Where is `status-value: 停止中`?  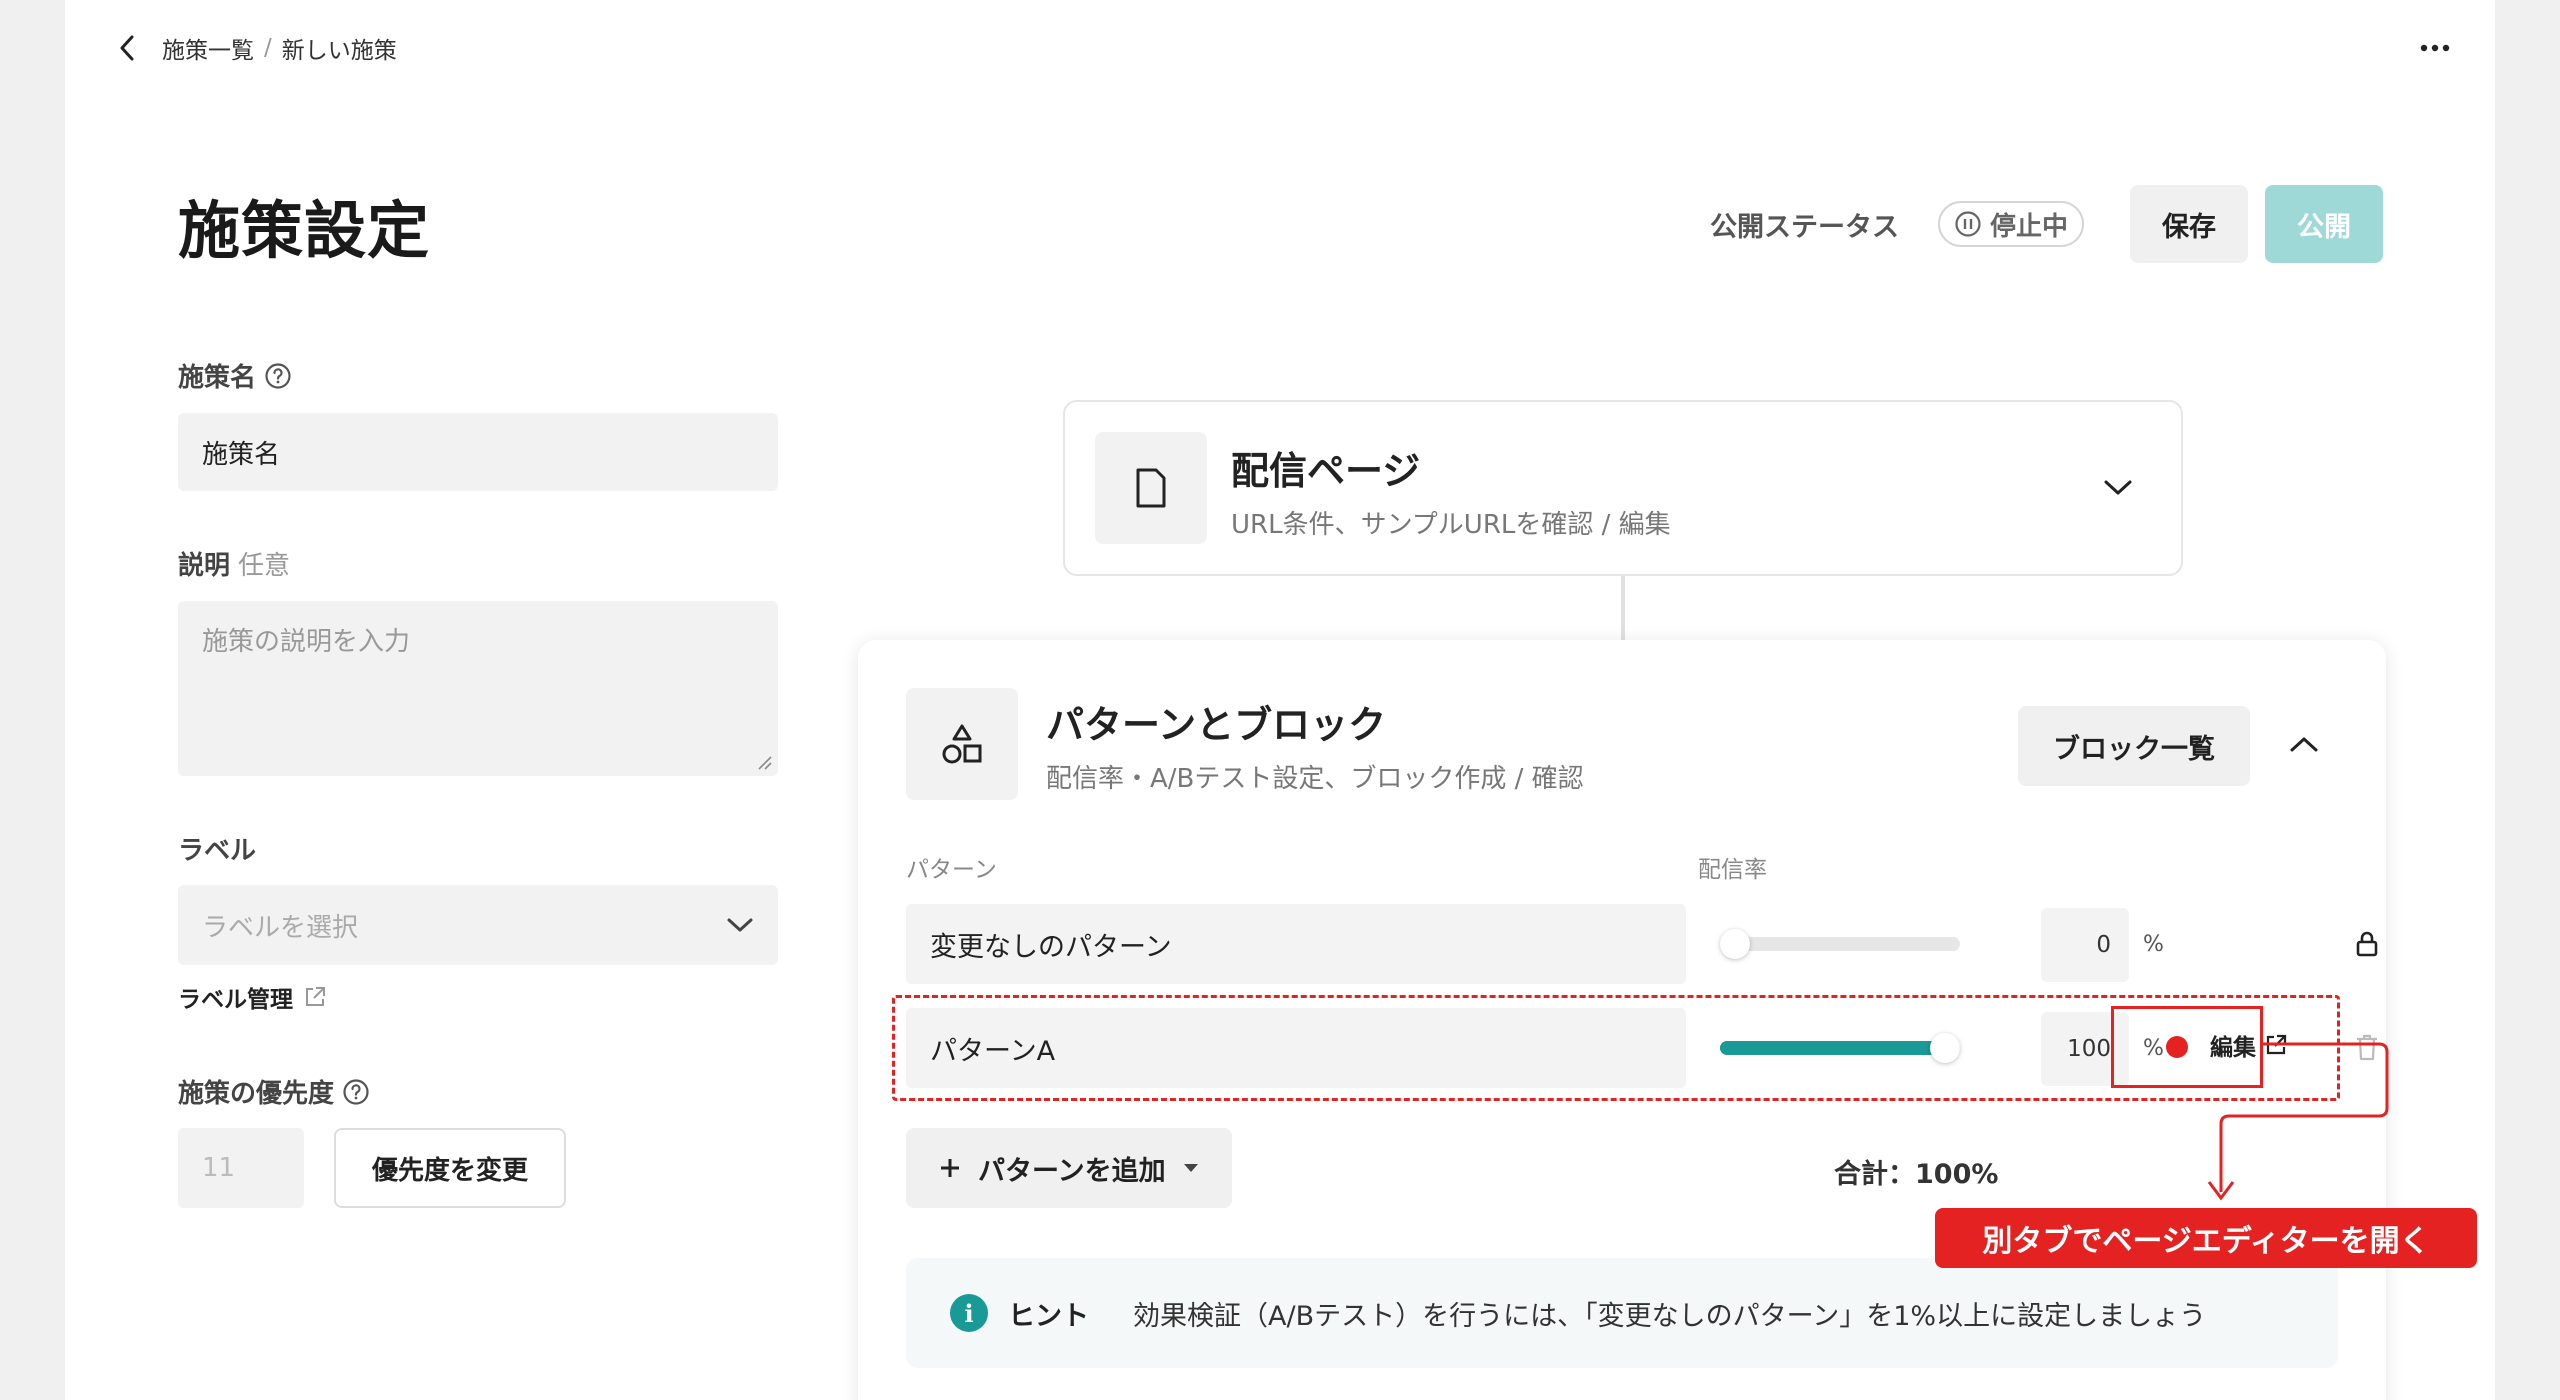
status-value: 停止中 is located at coordinates (2029, 226).